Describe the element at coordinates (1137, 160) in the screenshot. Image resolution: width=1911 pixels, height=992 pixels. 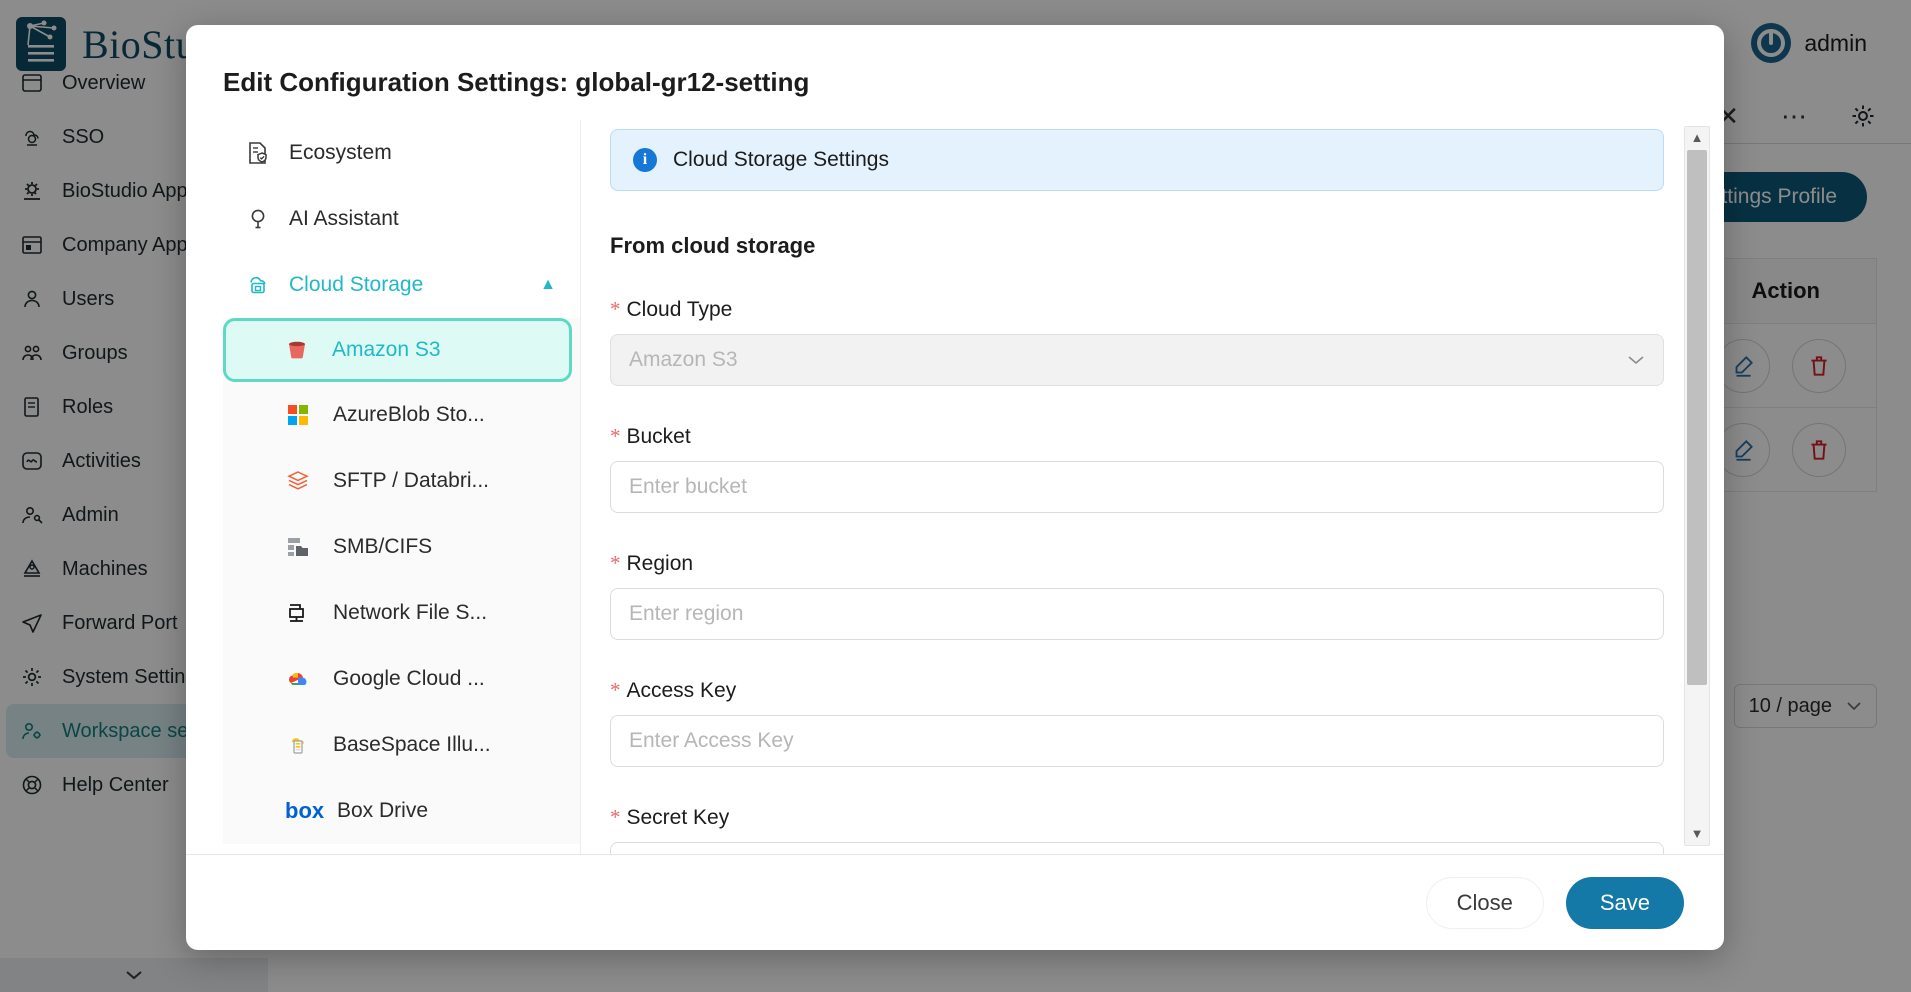
I see `cloud-storage-settings-alert: i Cloud Storage Settings` at that location.